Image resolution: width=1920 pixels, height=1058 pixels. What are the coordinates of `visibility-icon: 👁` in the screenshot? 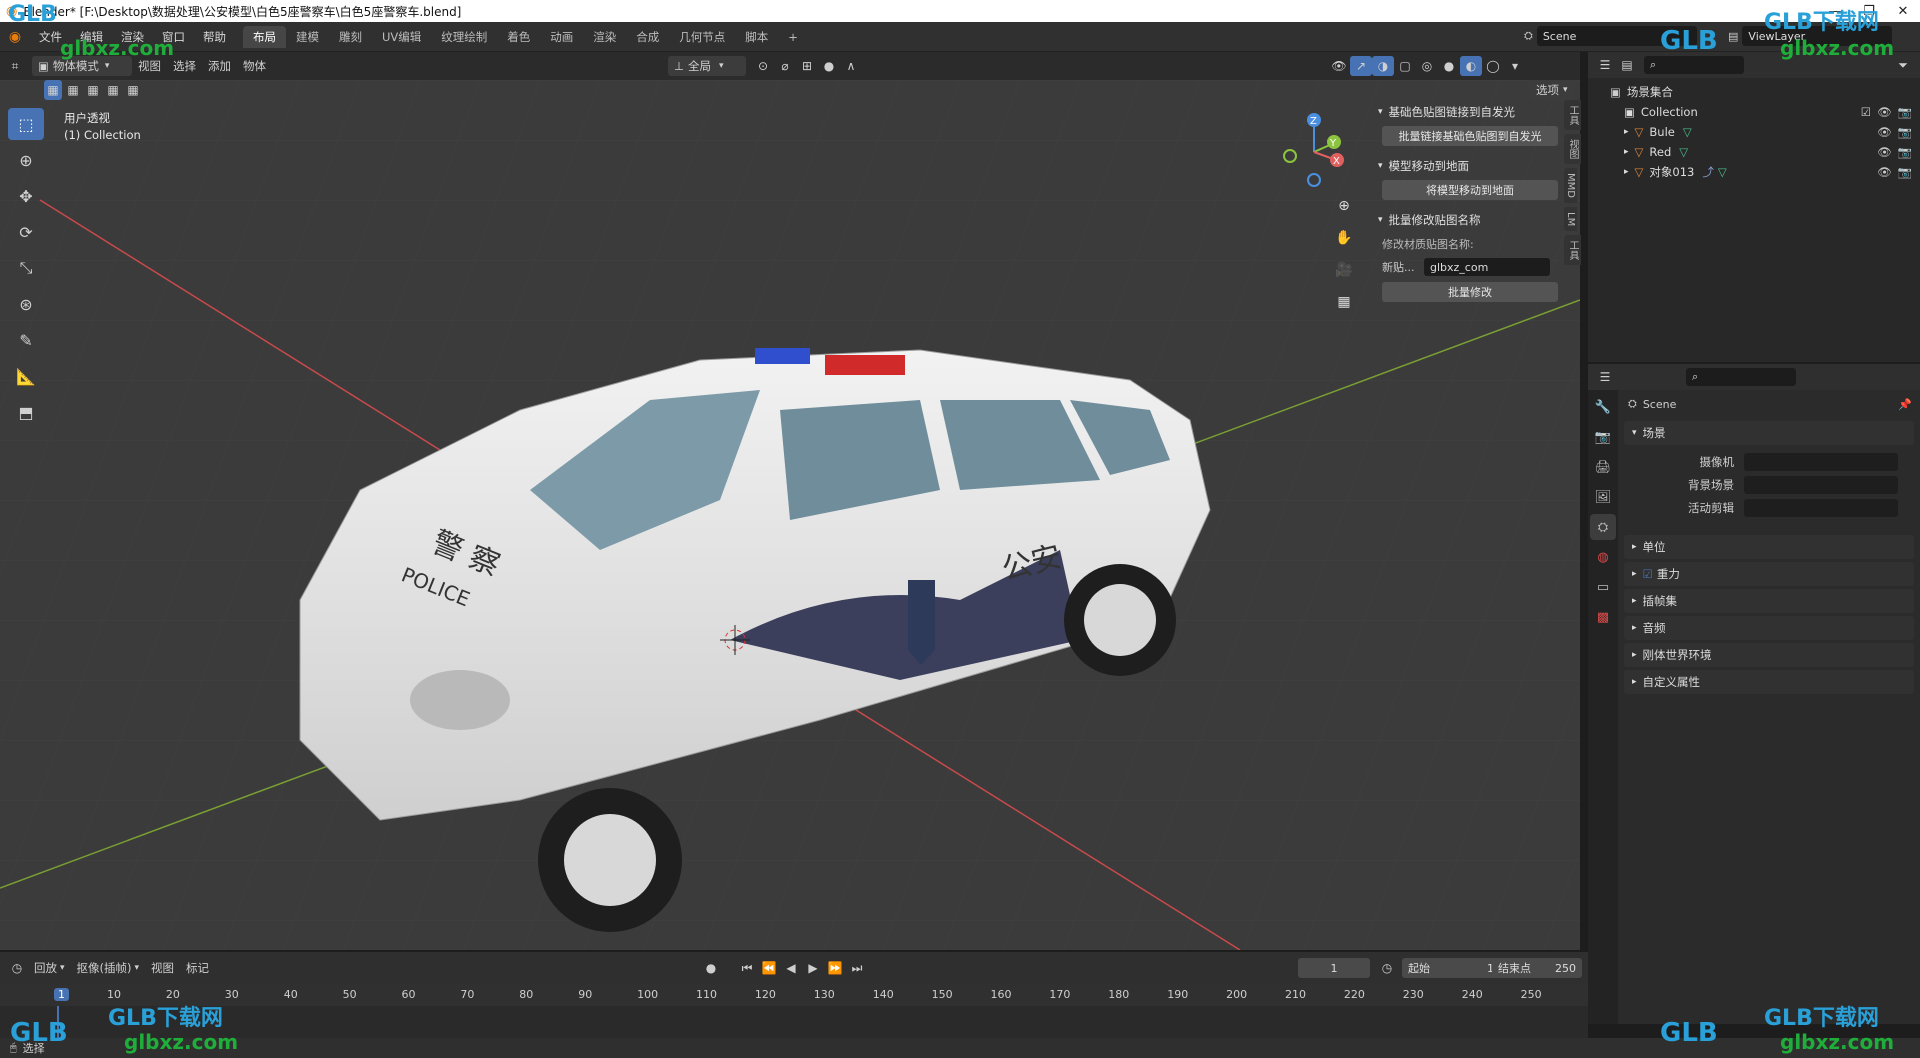 It's located at (1339, 66).